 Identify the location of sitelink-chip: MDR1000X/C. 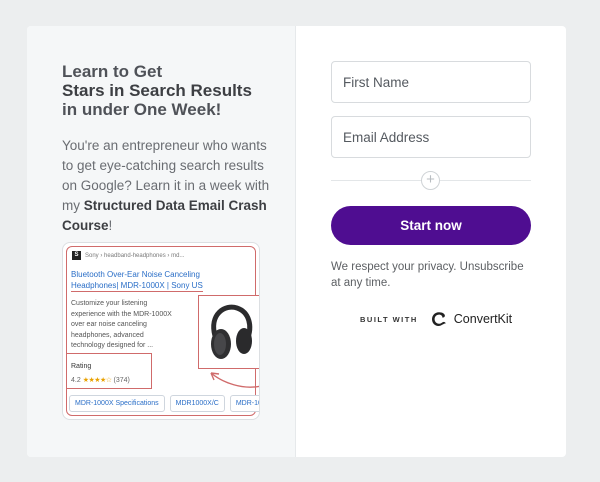
(197, 403).